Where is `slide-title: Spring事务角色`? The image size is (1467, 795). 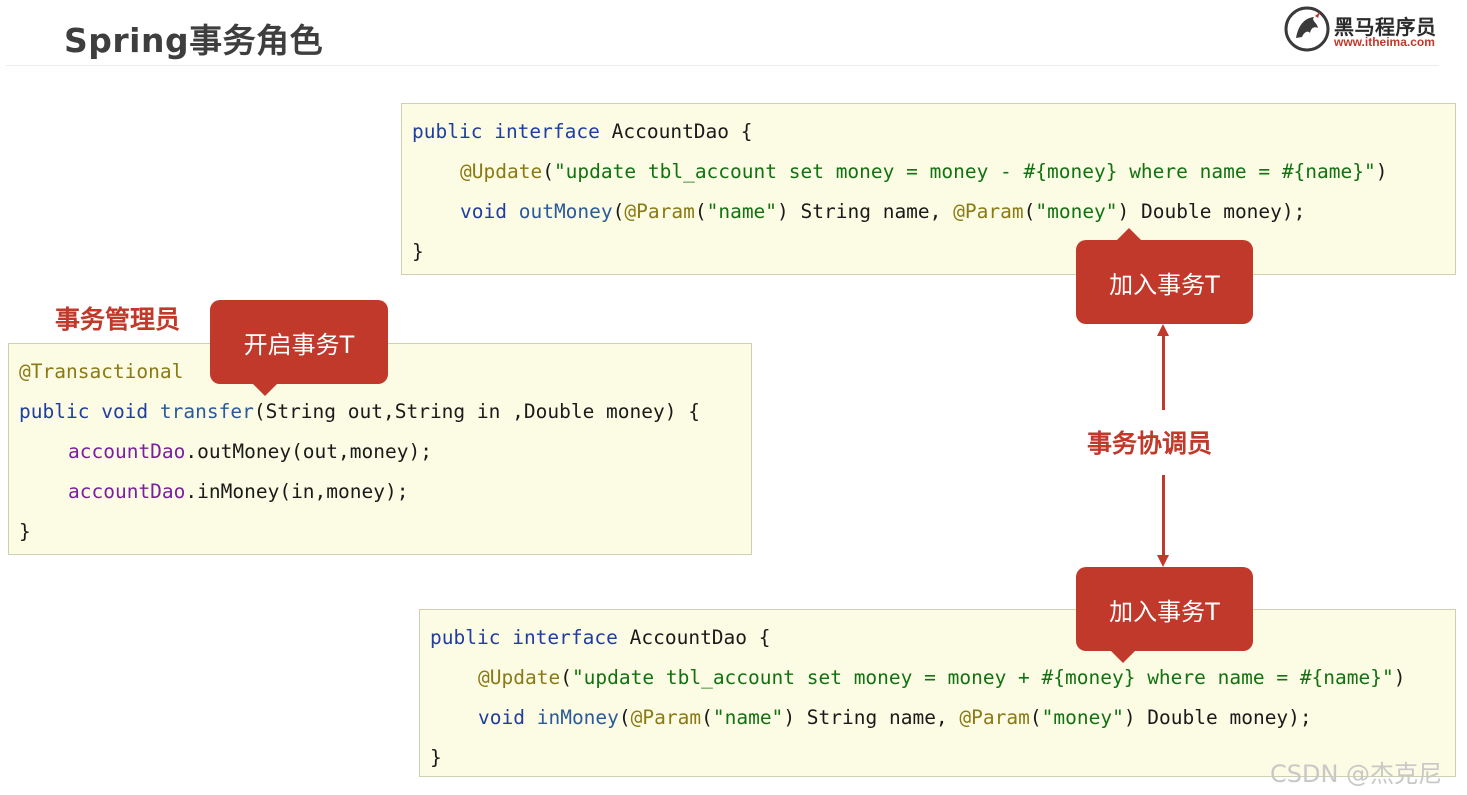
slide-title: Spring事务角色 is located at coordinates (194, 40).